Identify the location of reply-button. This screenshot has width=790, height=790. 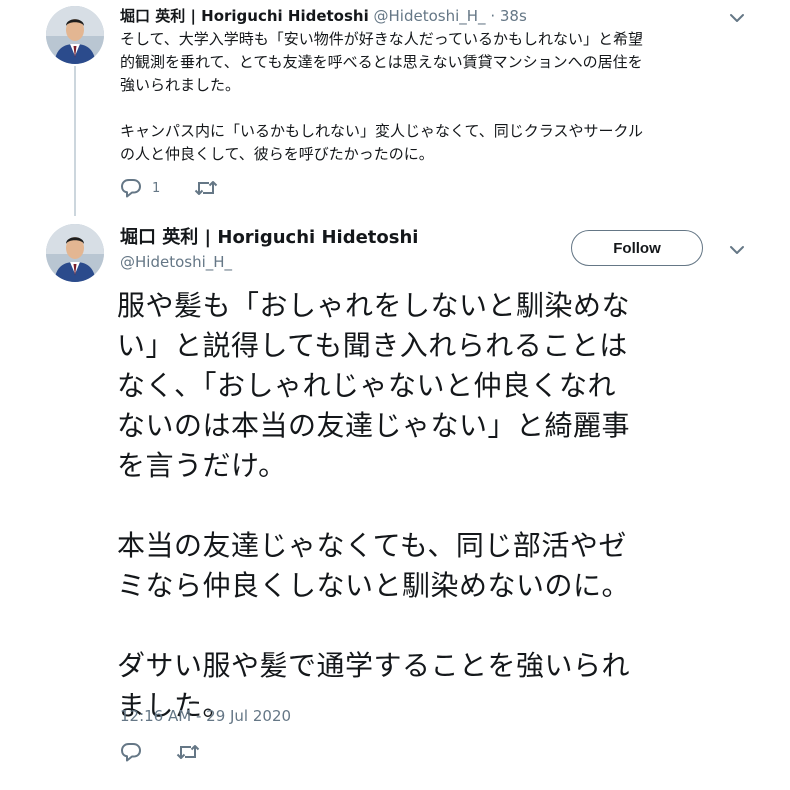
(131, 752).